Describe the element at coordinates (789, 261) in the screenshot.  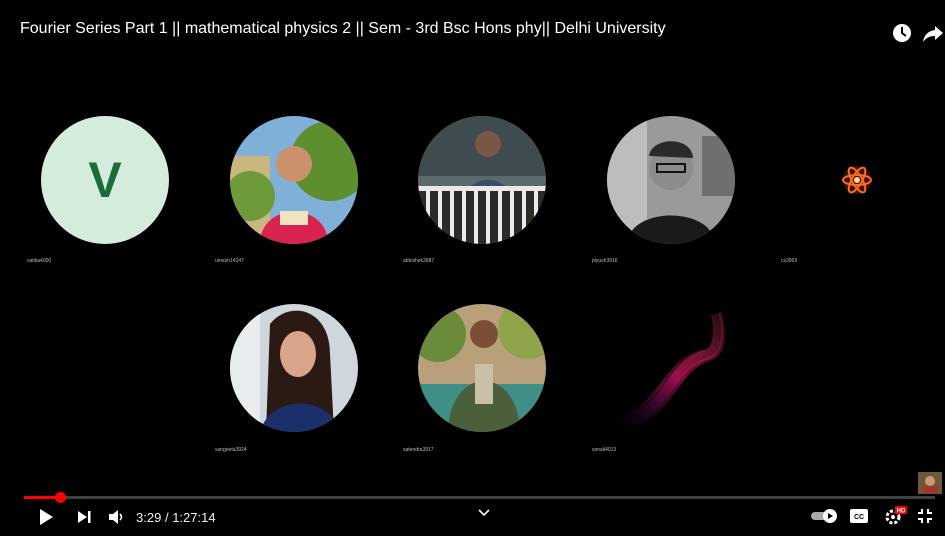
I see `participant-name: cs3969` at that location.